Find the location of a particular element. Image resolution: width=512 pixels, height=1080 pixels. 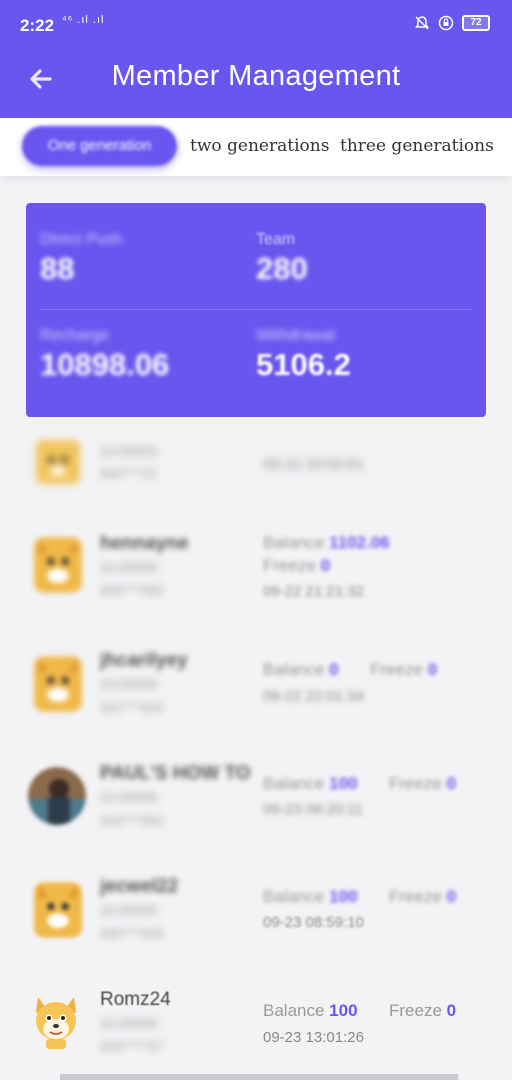

member-date: 09-22 22:01:34 is located at coordinates (313, 696).